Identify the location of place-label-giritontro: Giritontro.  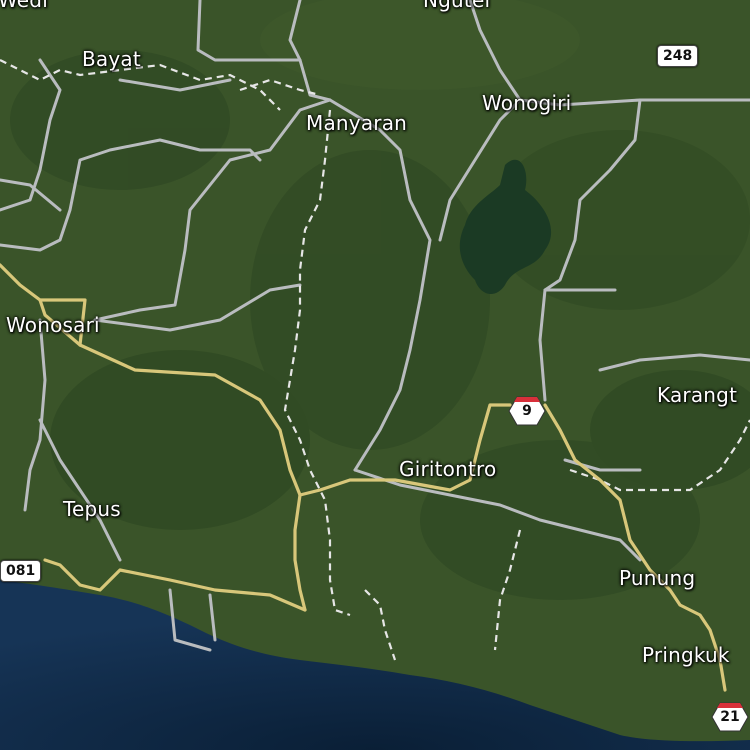
(447, 469).